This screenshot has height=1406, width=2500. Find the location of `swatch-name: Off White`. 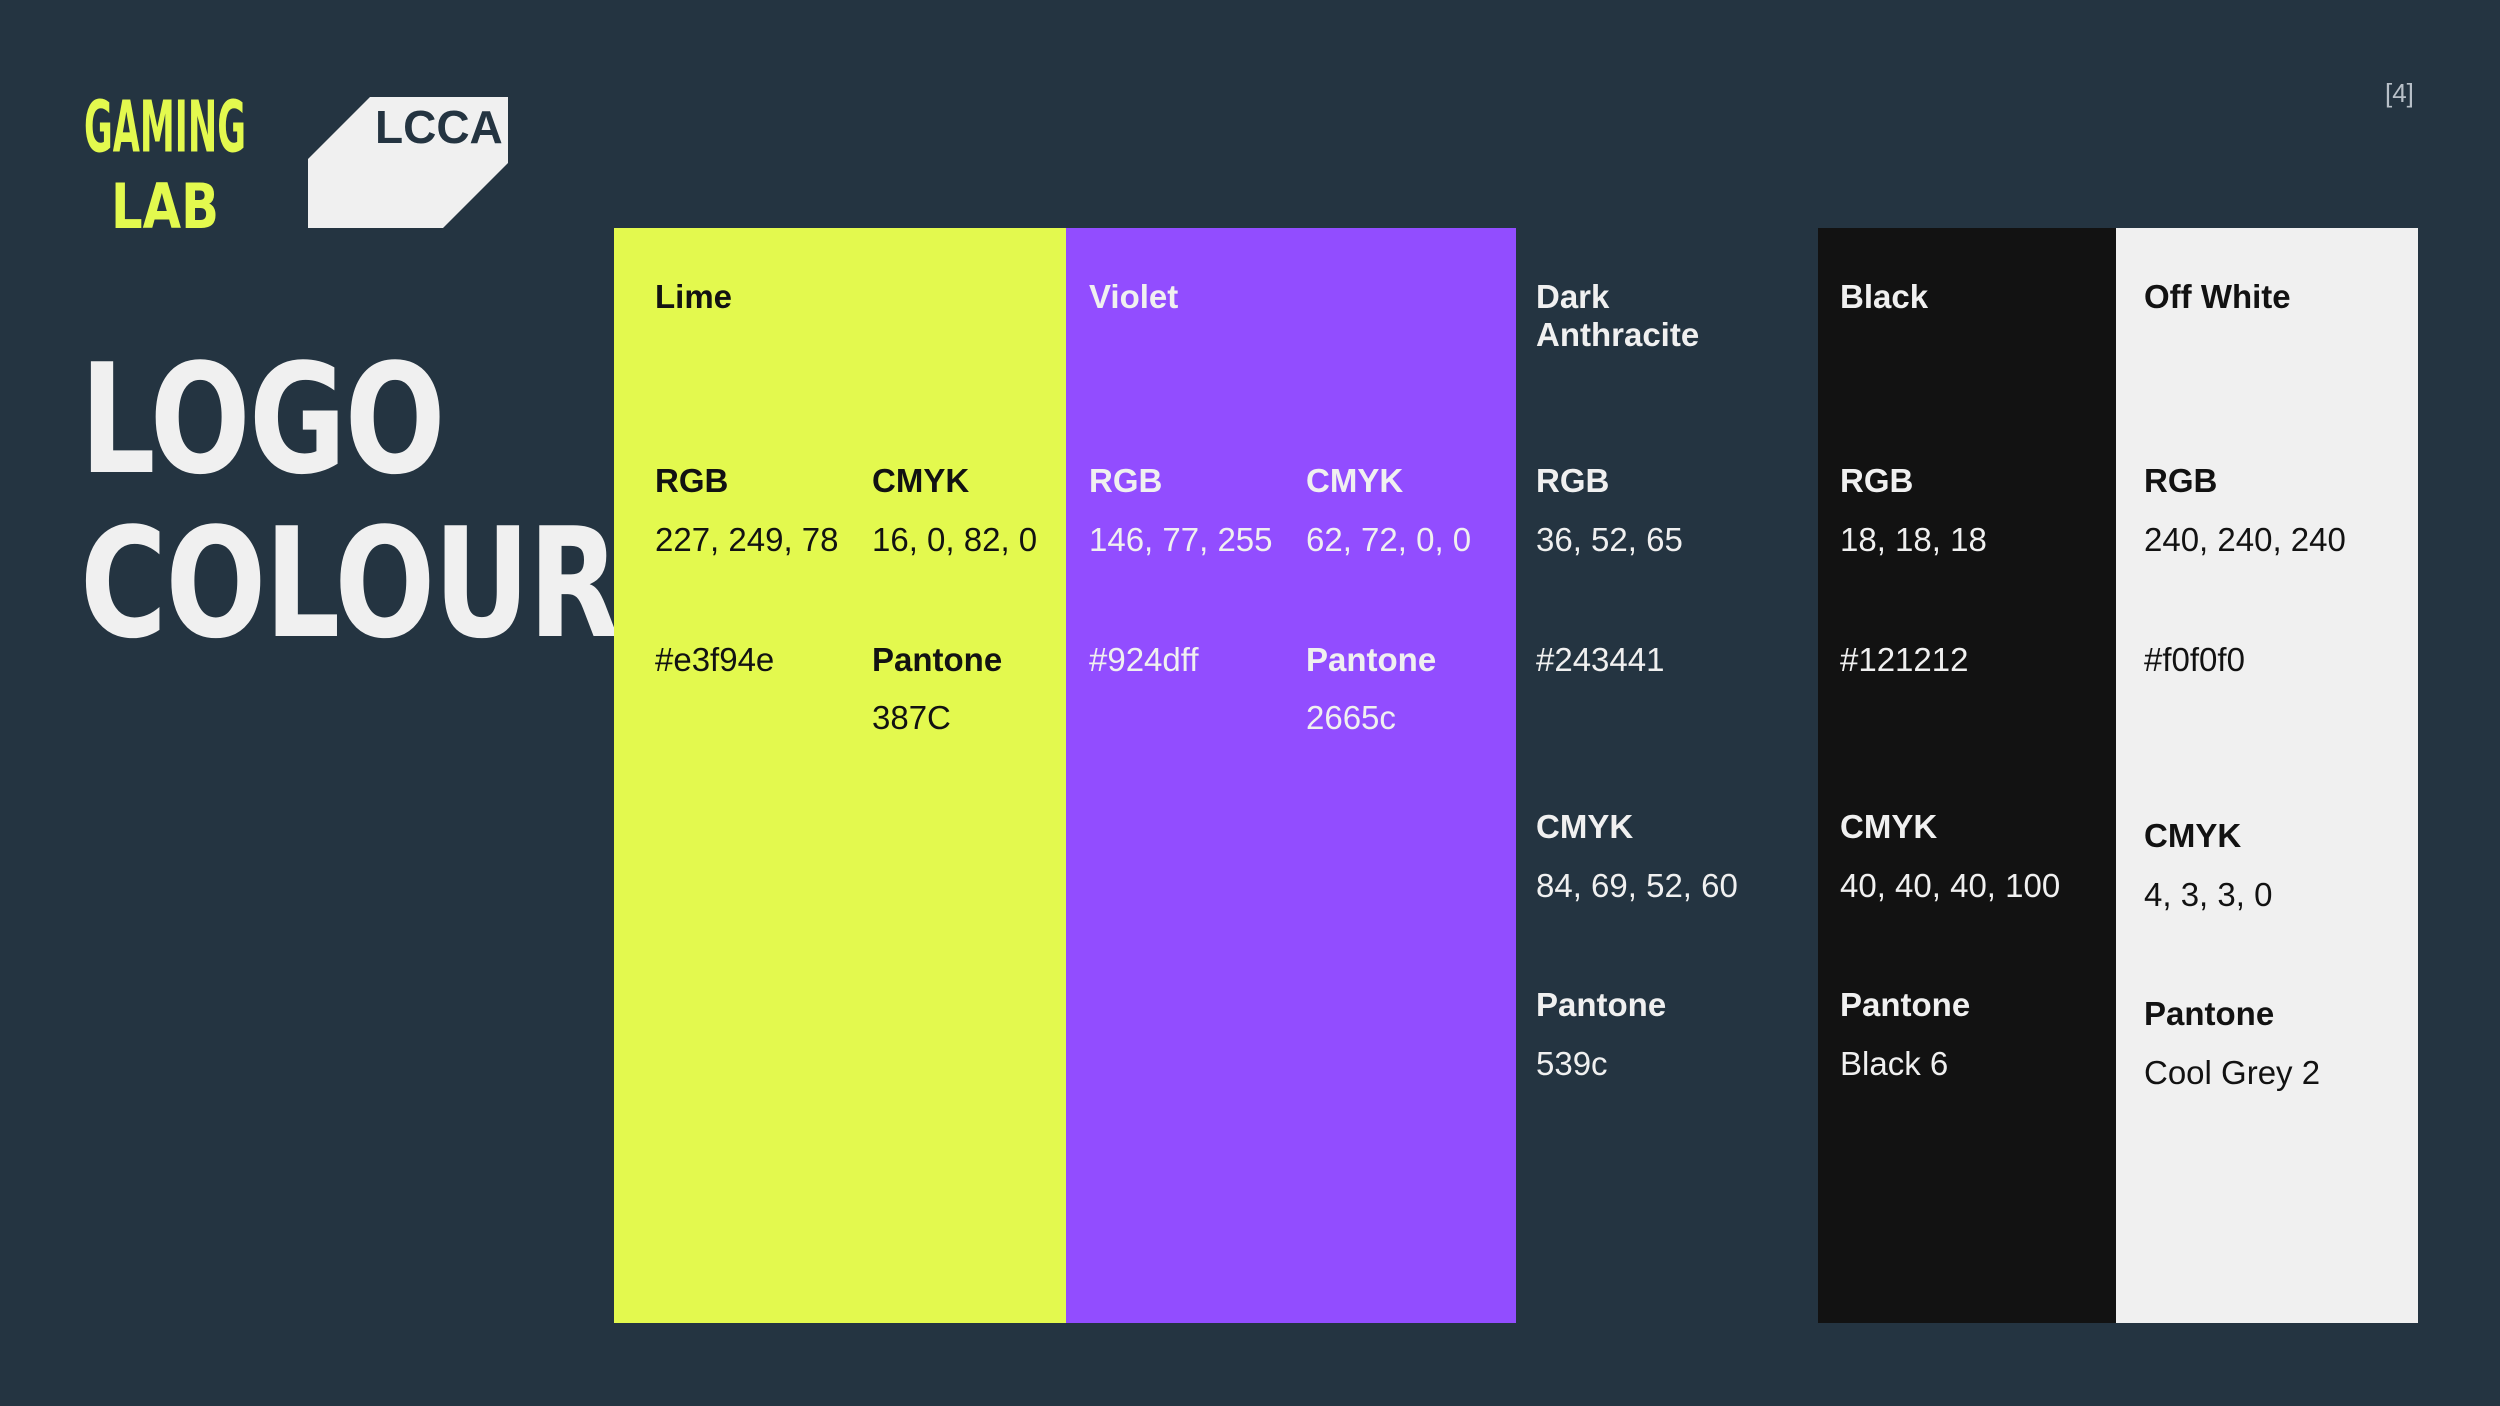

swatch-name: Off White is located at coordinates (2217, 296).